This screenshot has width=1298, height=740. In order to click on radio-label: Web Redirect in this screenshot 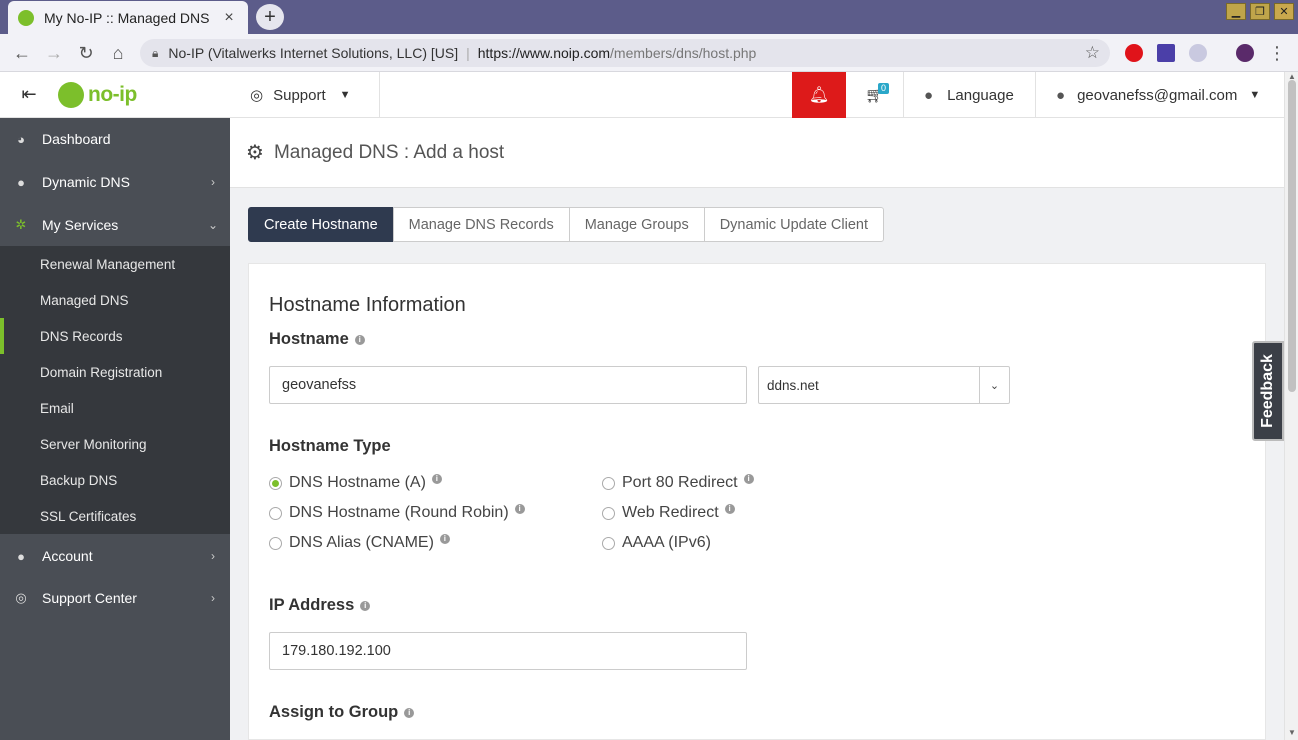, I will do `click(670, 512)`.